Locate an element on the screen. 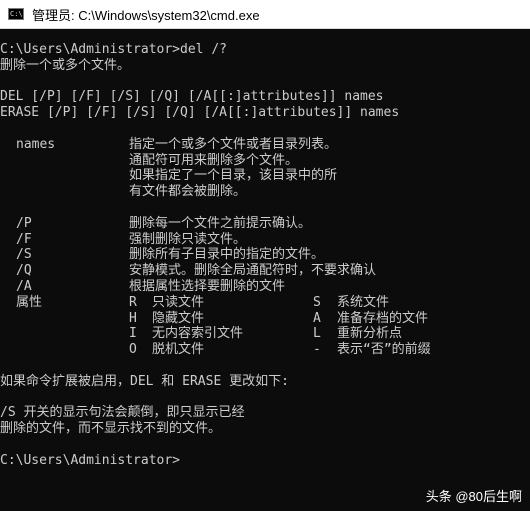 Image resolution: width=530 pixels, height=511 pixels. attribute-desc: 重新分析点 is located at coordinates (370, 334).